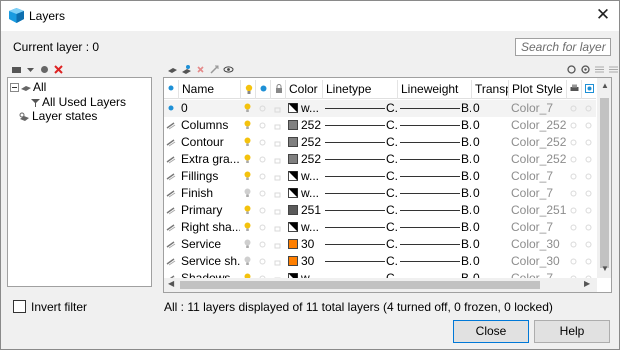 Image resolution: width=620 pixels, height=350 pixels. I want to click on show-icon, so click(228, 69).